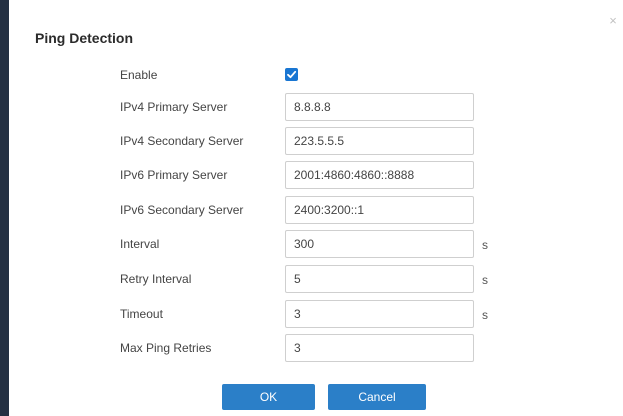 The width and height of the screenshot is (623, 416). I want to click on ipv6-secondary-label: IPv6 Secondary Server, so click(182, 210).